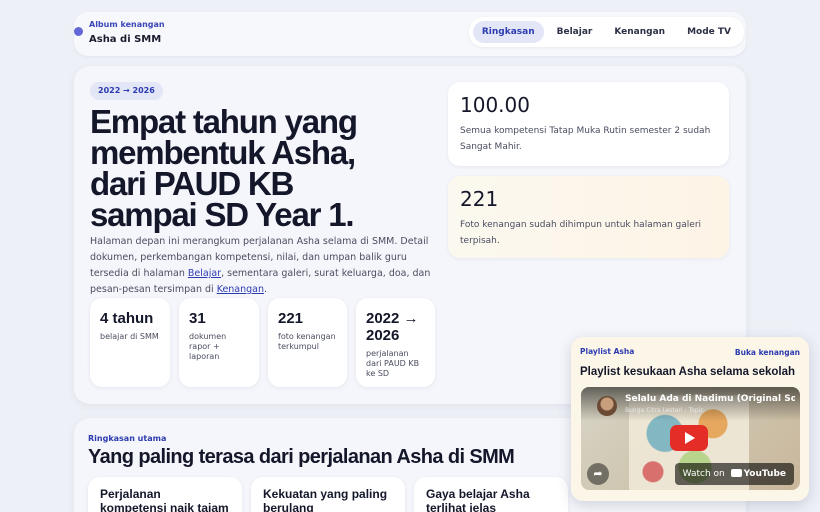  I want to click on album-subtitle: Album kenangan, so click(127, 24).